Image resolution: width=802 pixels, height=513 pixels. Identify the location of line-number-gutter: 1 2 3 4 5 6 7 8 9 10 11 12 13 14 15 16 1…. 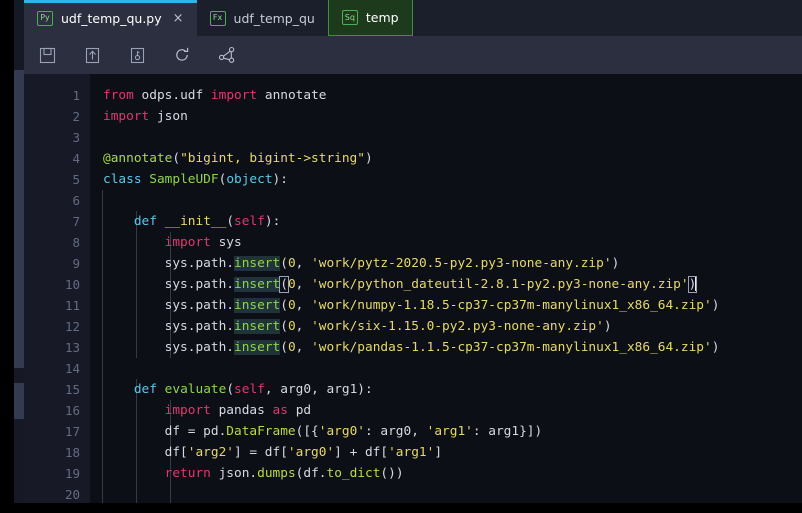
(57, 288).